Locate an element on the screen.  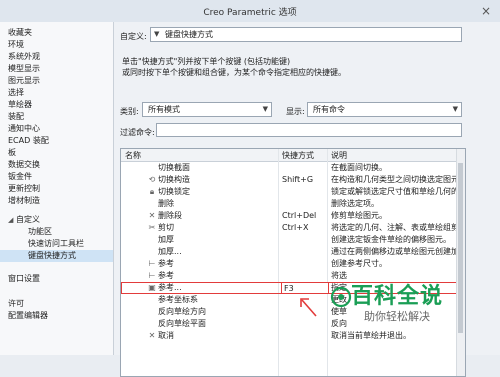
row-name: 反向草绘平面 is located at coordinates (182, 323).